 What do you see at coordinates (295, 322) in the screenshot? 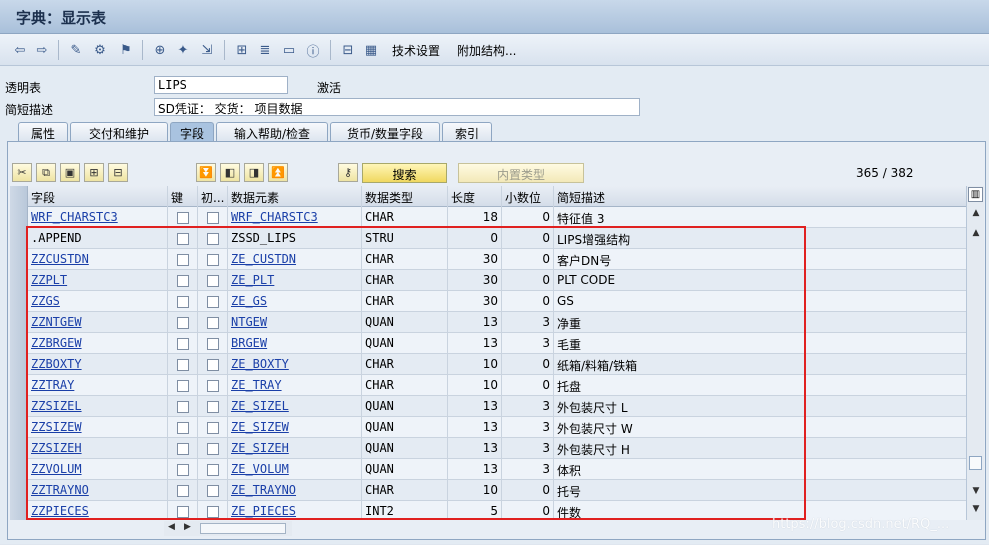
I see `data-element-cell: NTGEW` at bounding box center [295, 322].